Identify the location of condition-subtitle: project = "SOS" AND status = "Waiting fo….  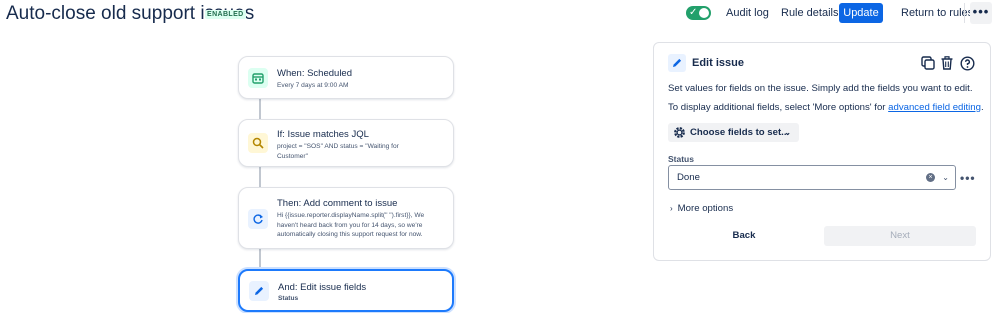
(338, 151).